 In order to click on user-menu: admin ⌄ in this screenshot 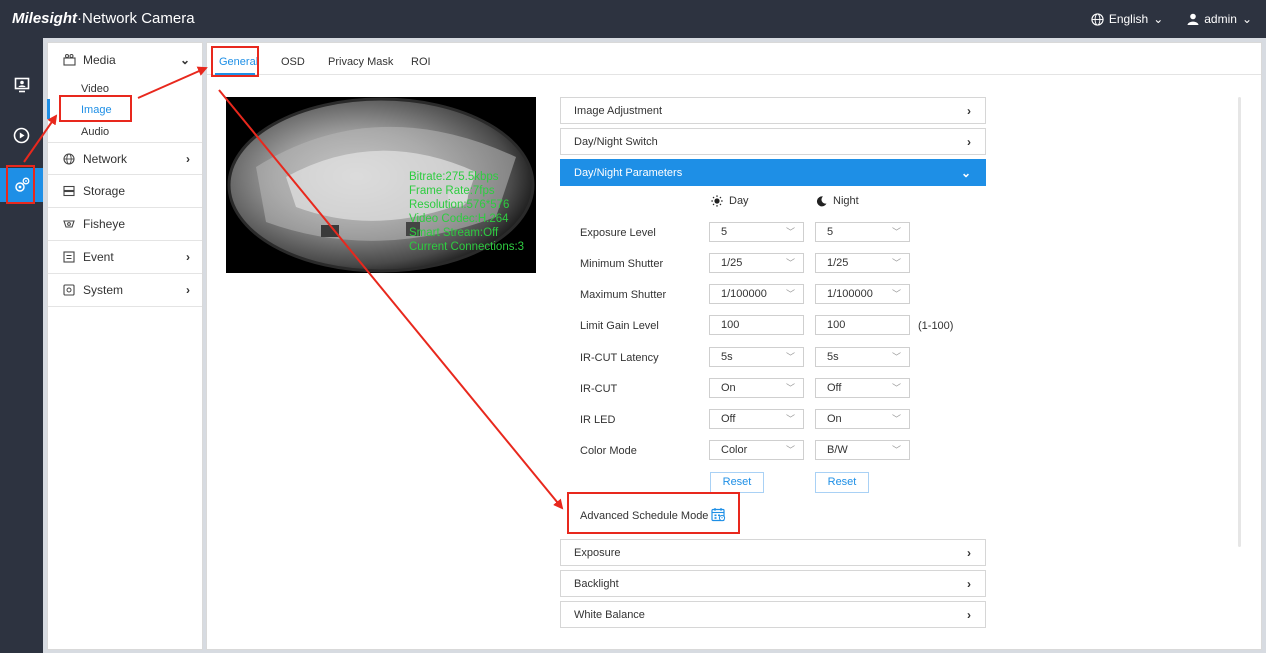, I will do `click(1219, 19)`.